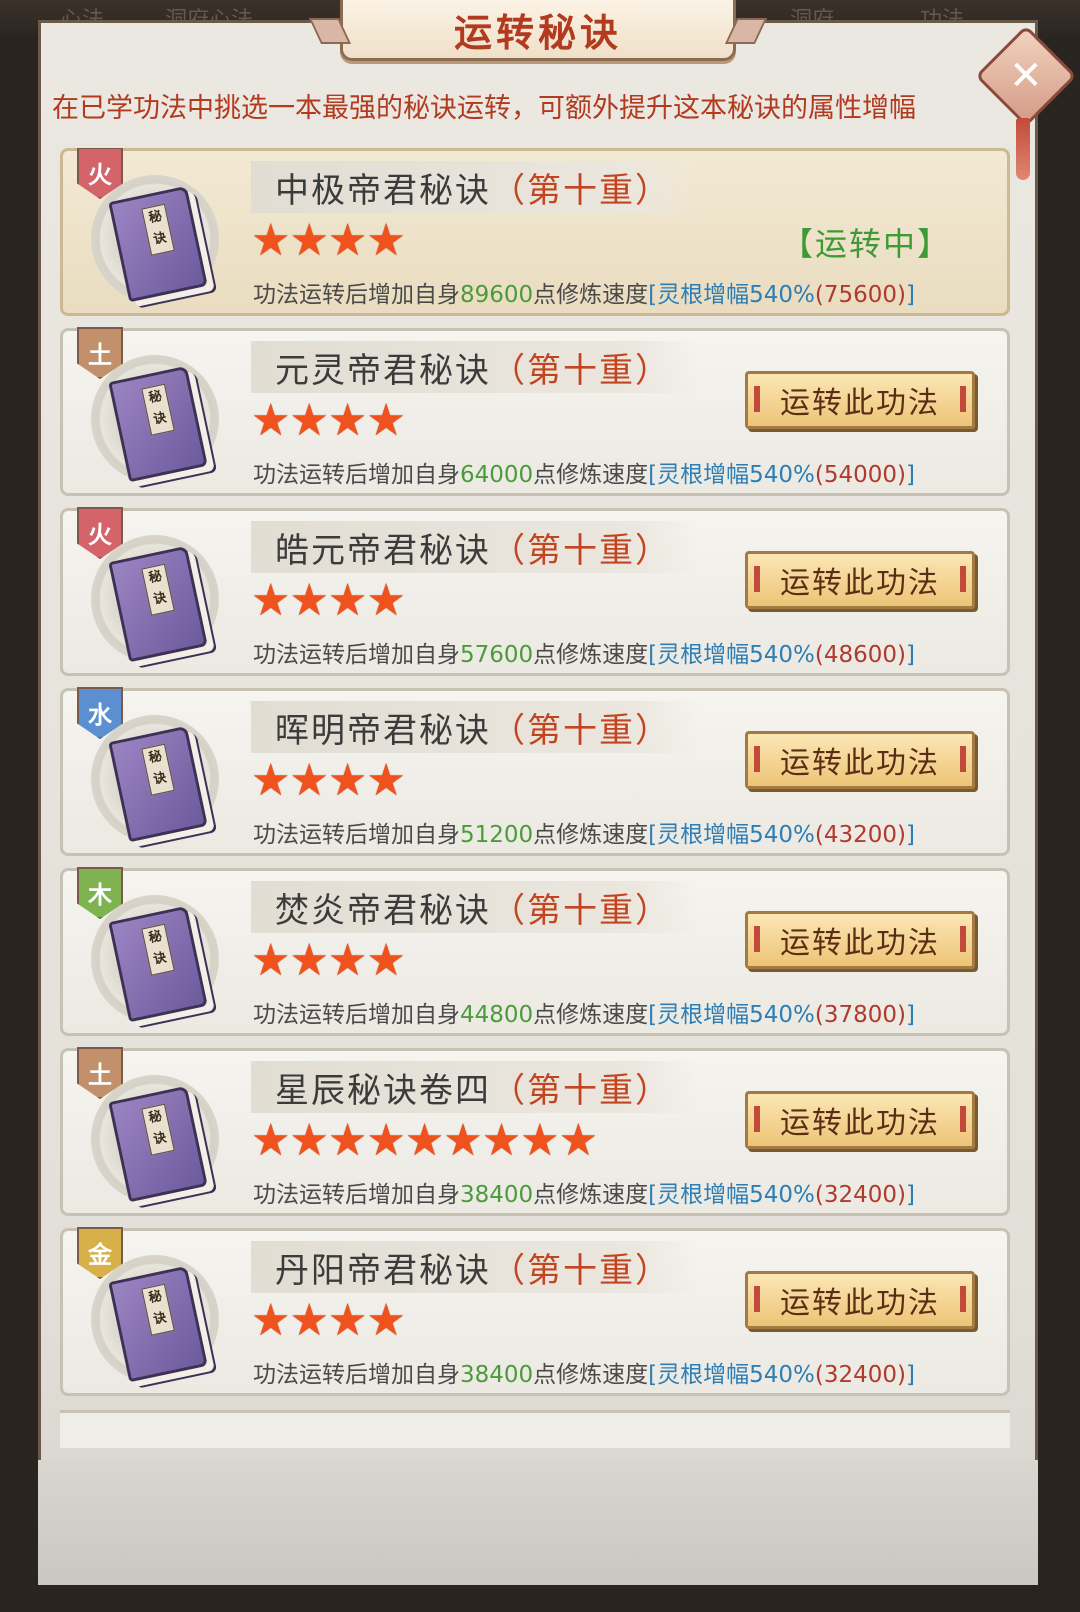 This screenshot has width=1080, height=1612. I want to click on technique-name-text: 焚炎帝君秘诀, so click(383, 911).